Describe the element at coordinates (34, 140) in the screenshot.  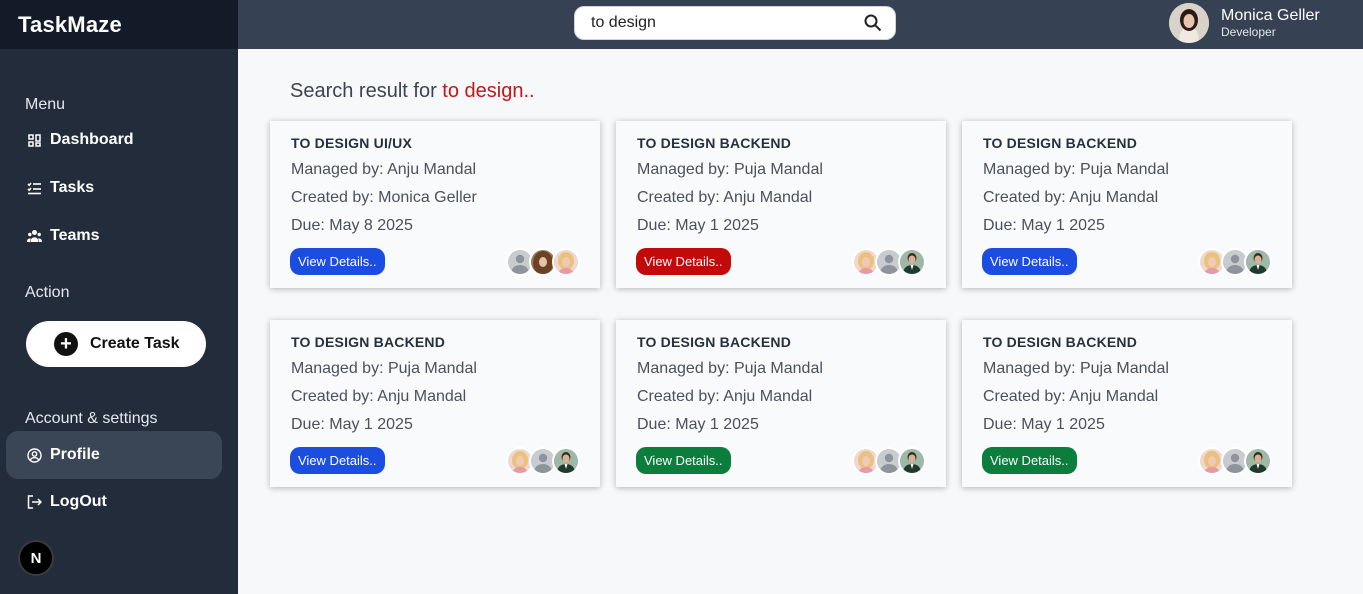
I see `grid-icon` at that location.